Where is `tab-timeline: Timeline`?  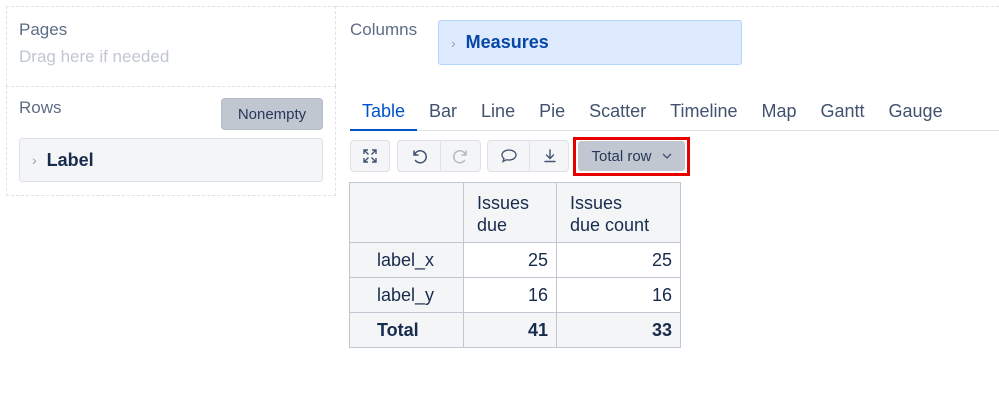 tab-timeline: Timeline is located at coordinates (703, 112).